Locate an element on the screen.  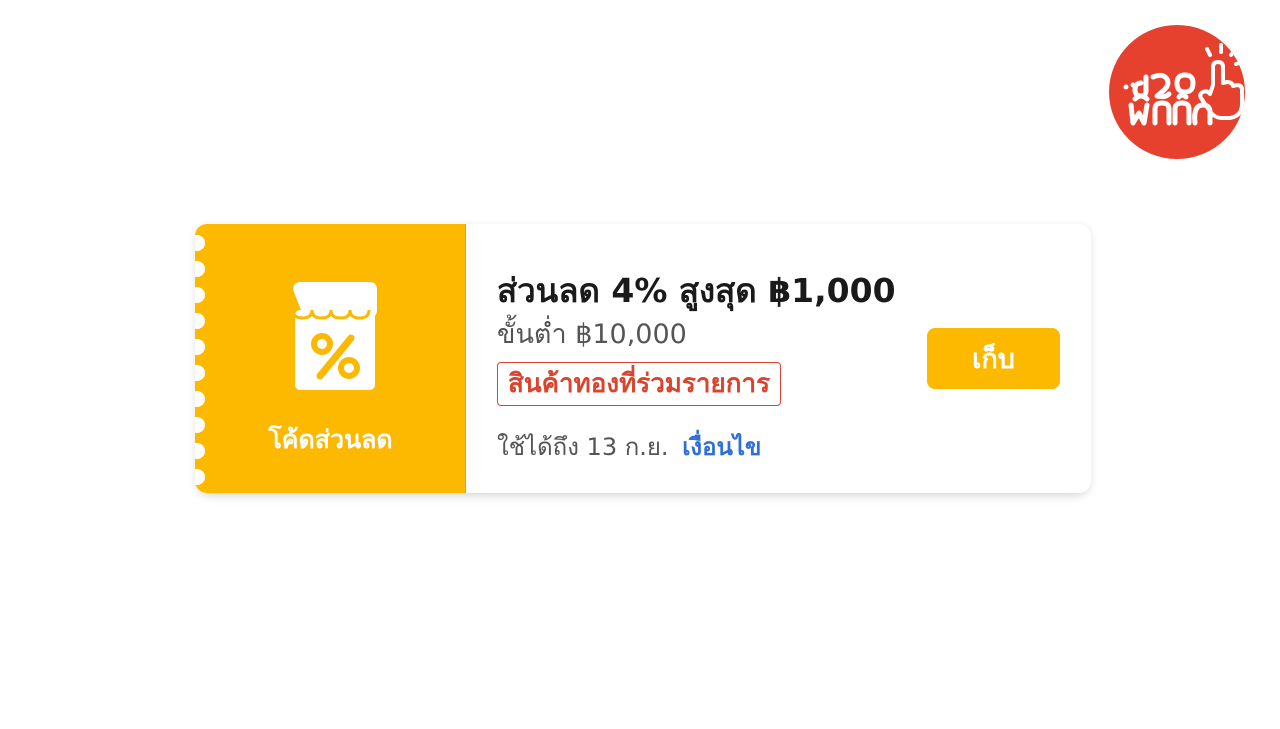
shop-percent-icon is located at coordinates (334, 336).